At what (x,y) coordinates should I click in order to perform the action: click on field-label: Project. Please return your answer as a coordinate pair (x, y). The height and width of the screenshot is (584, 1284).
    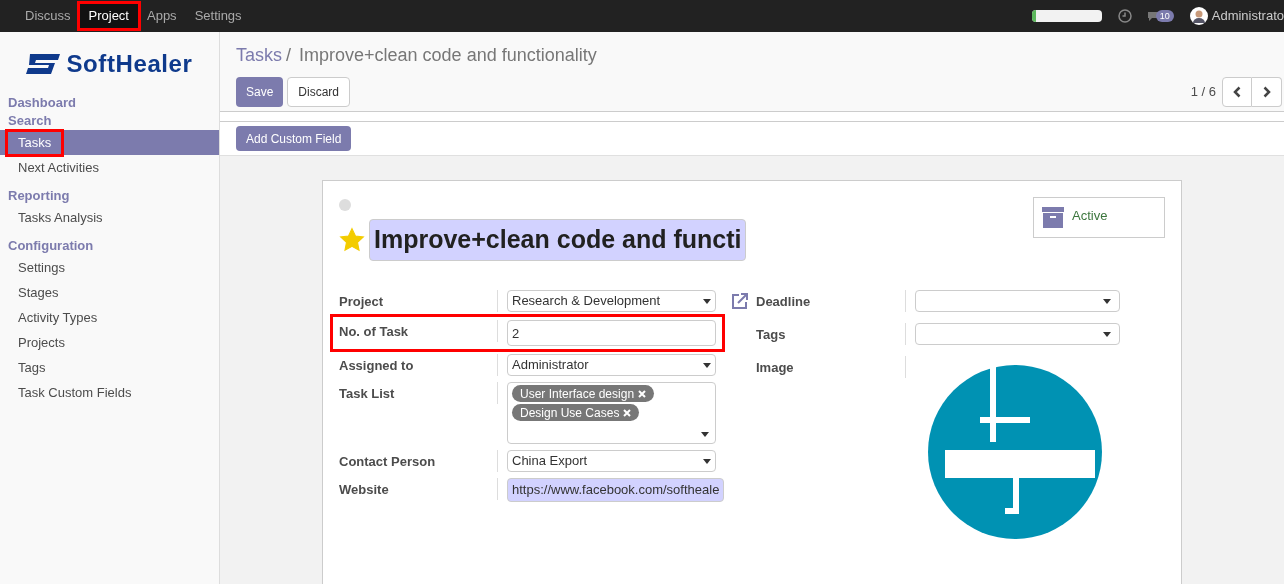
    Looking at the image, I should click on (418, 301).